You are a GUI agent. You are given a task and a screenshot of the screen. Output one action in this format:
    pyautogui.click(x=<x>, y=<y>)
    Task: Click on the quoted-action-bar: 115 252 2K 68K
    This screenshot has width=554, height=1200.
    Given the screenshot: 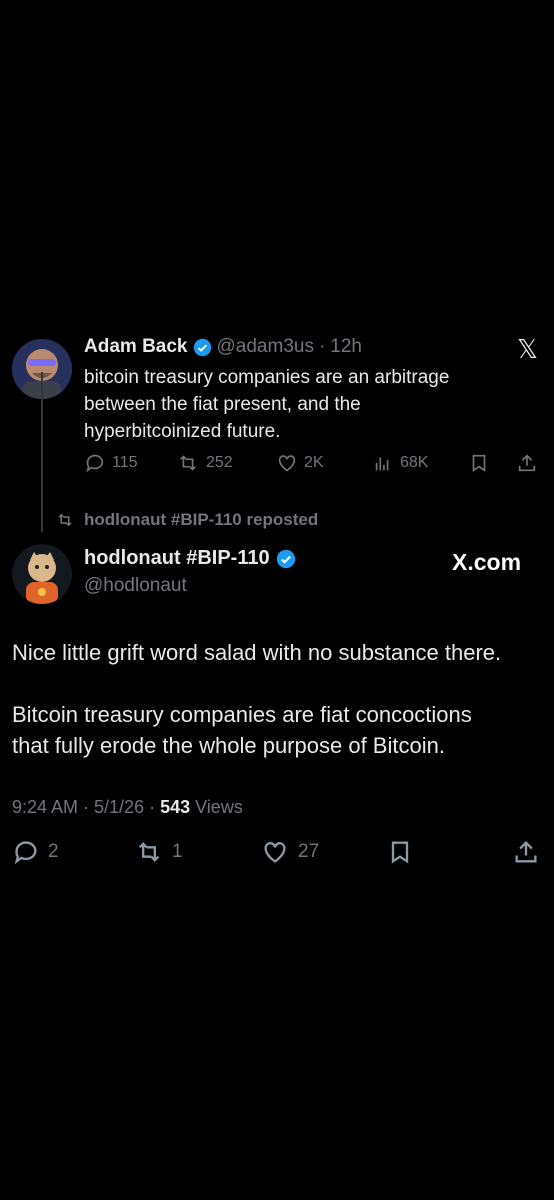 What is the action you would take?
    pyautogui.click(x=314, y=464)
    